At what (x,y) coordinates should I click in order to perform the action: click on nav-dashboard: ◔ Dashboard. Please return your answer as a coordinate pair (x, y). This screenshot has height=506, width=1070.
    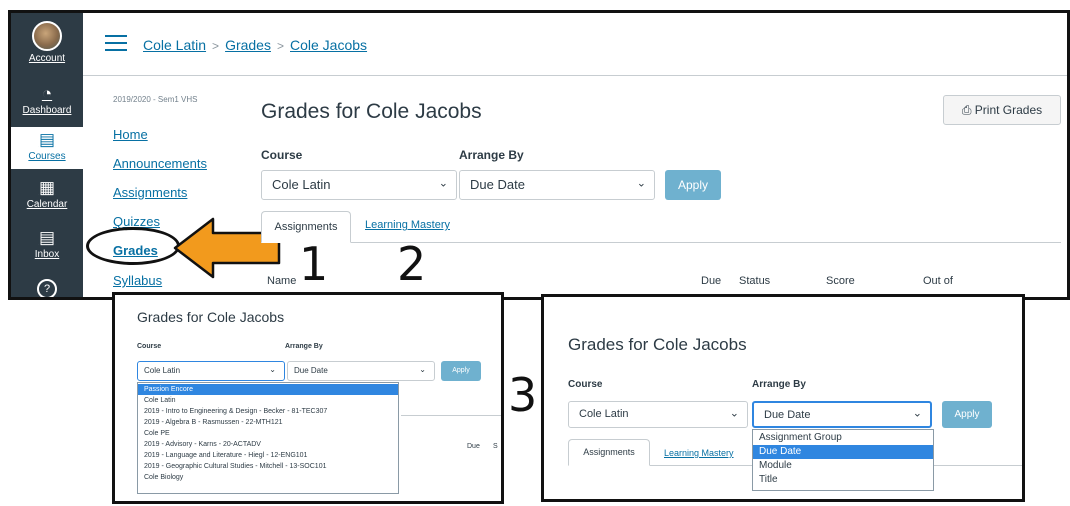
    Looking at the image, I should click on (47, 100).